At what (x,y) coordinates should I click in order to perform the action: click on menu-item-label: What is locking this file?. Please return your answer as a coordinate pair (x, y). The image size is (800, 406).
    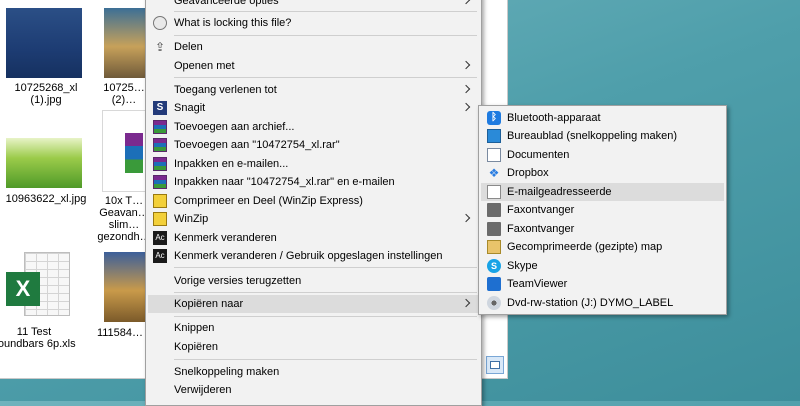
    Looking at the image, I should click on (233, 23).